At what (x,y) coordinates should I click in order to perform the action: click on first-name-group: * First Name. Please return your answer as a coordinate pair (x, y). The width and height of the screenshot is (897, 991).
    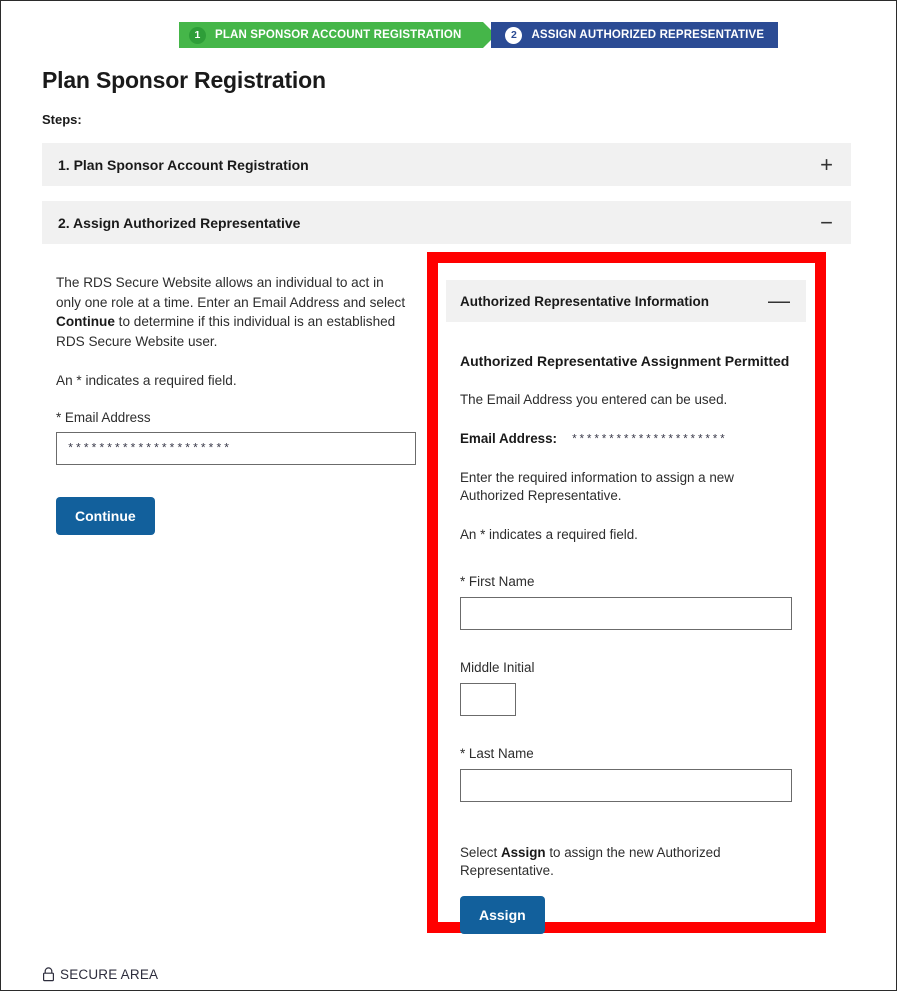
    Looking at the image, I should click on (627, 602).